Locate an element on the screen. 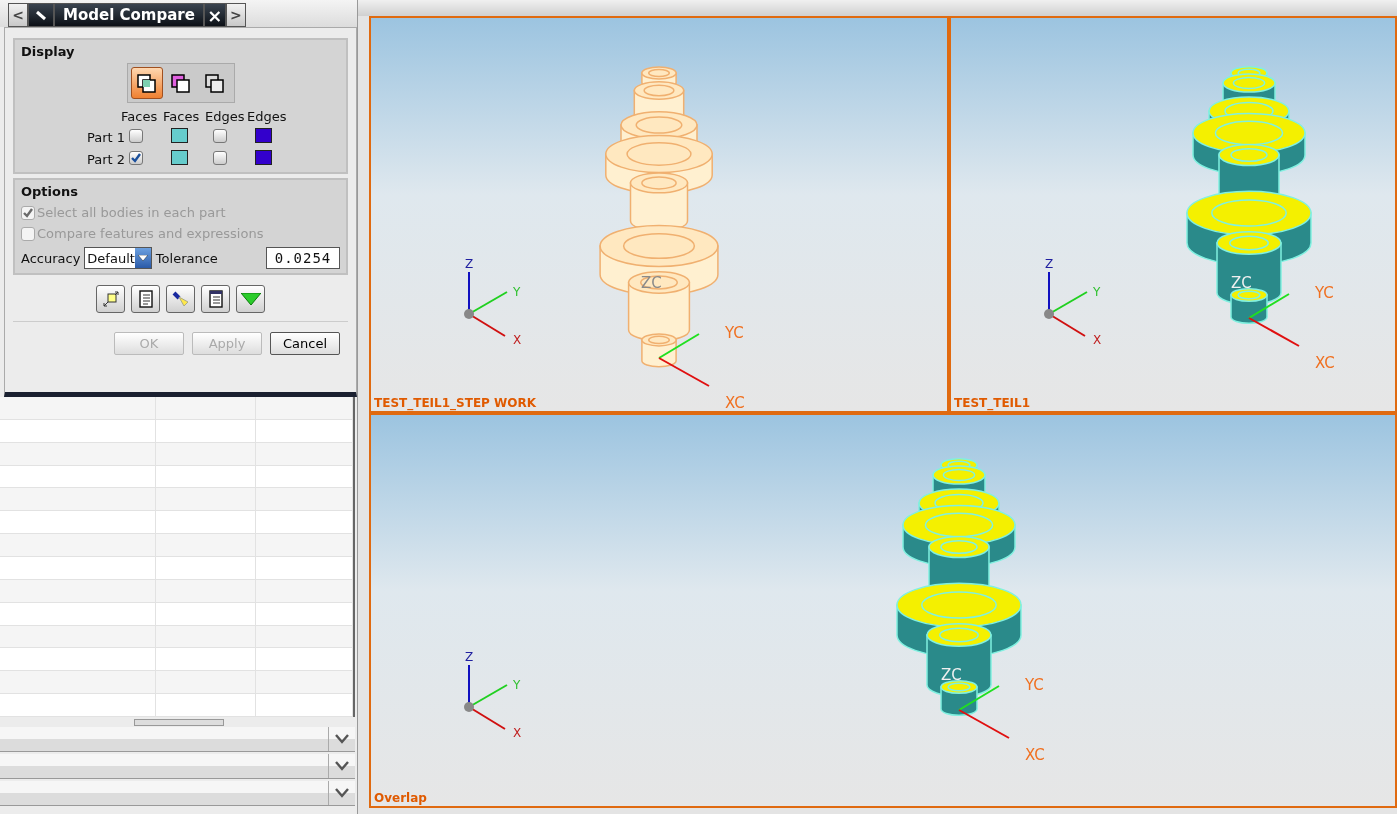 The width and height of the screenshot is (1397, 814). flashlight-icon is located at coordinates (180, 299).